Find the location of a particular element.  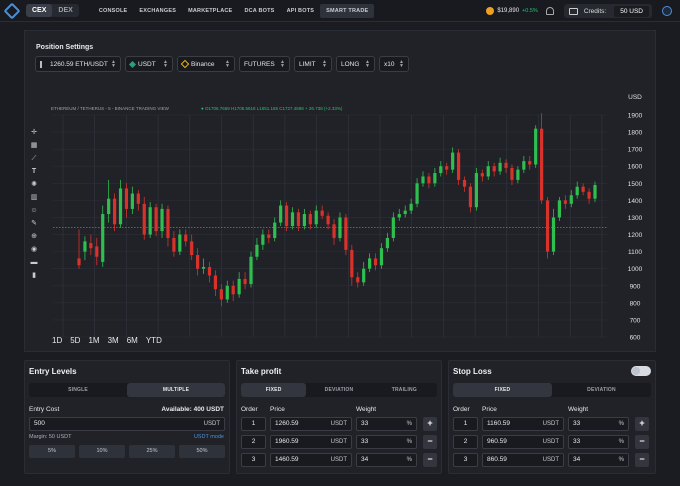

sl-price-input-2: 960.59 USDT is located at coordinates (523, 442).